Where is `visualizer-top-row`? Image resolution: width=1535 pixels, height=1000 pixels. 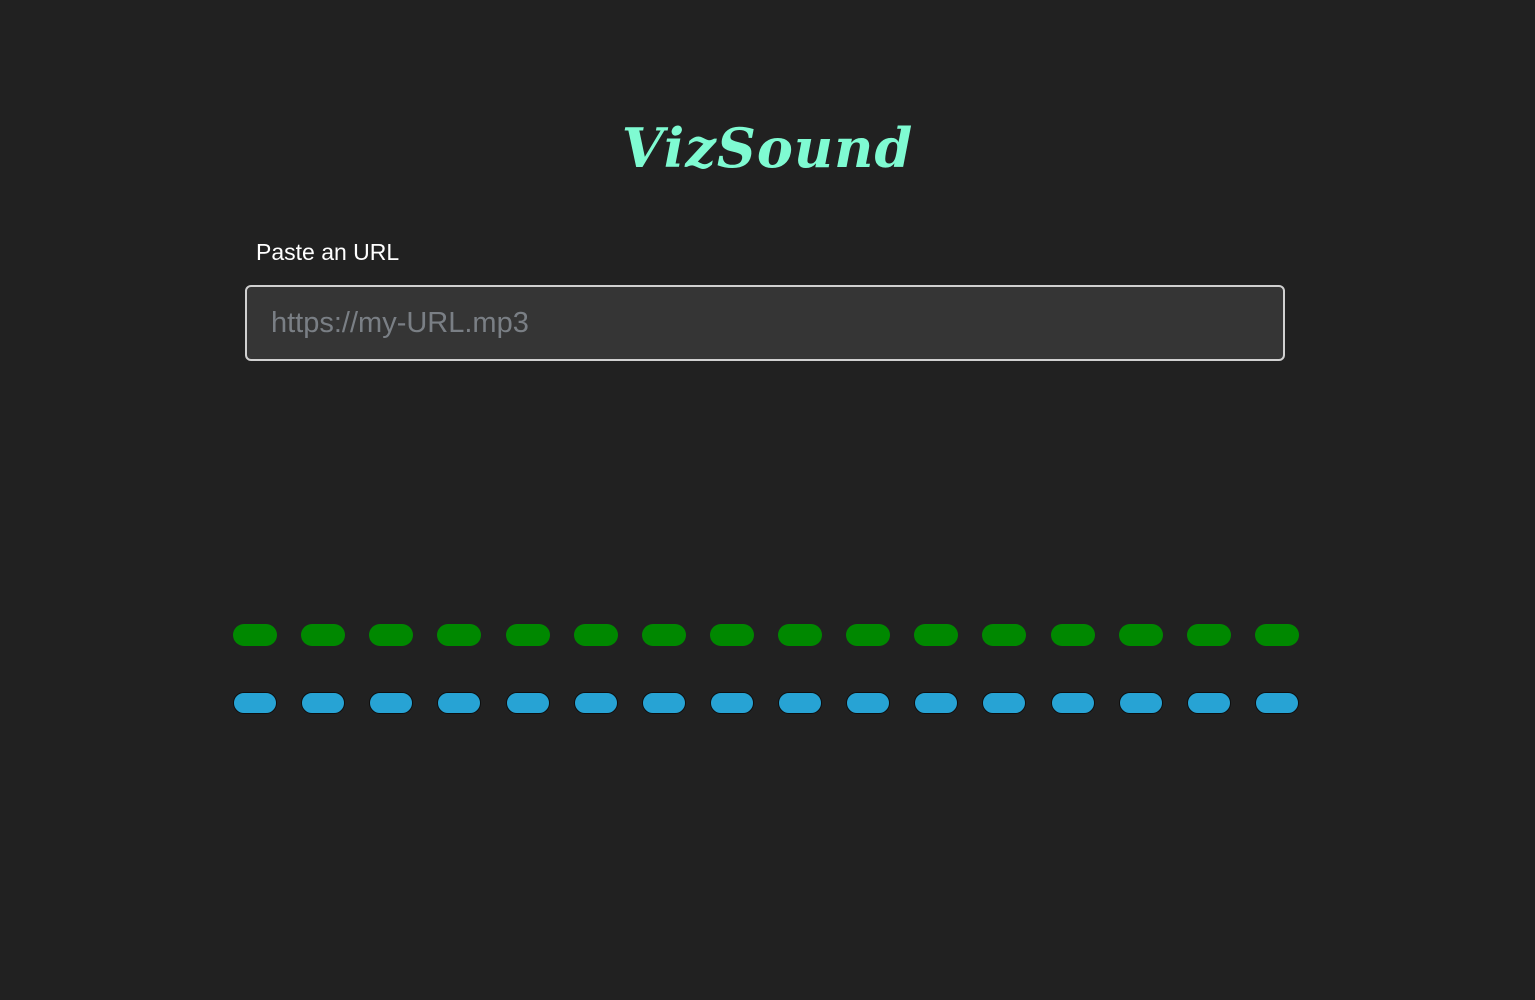
visualizer-top-row is located at coordinates (765, 635).